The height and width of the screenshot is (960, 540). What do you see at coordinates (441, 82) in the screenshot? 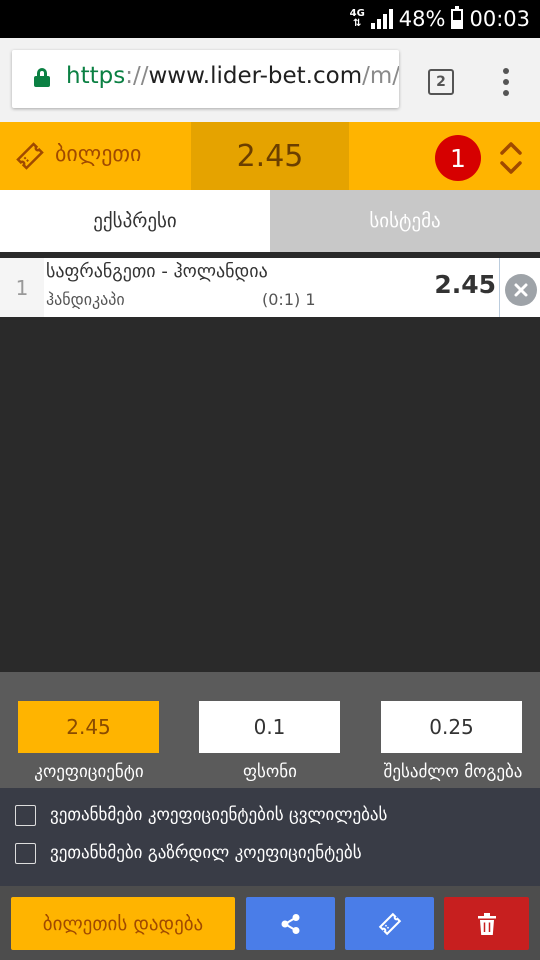
I see `tab-switcher-button: 2` at bounding box center [441, 82].